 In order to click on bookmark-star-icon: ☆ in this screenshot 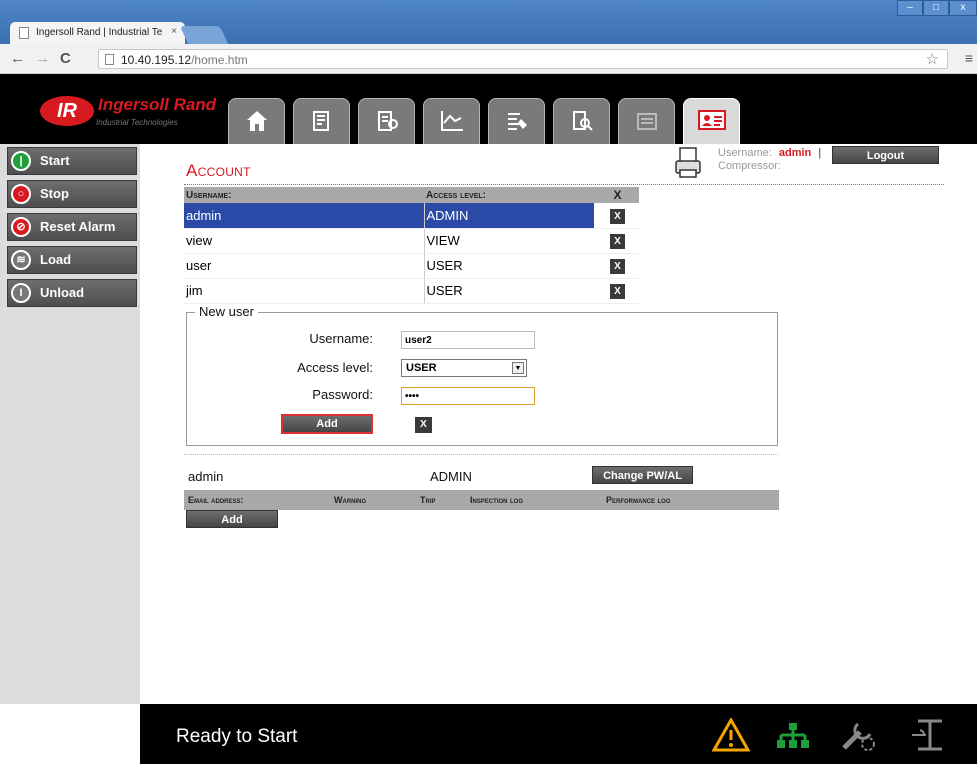, I will do `click(932, 59)`.